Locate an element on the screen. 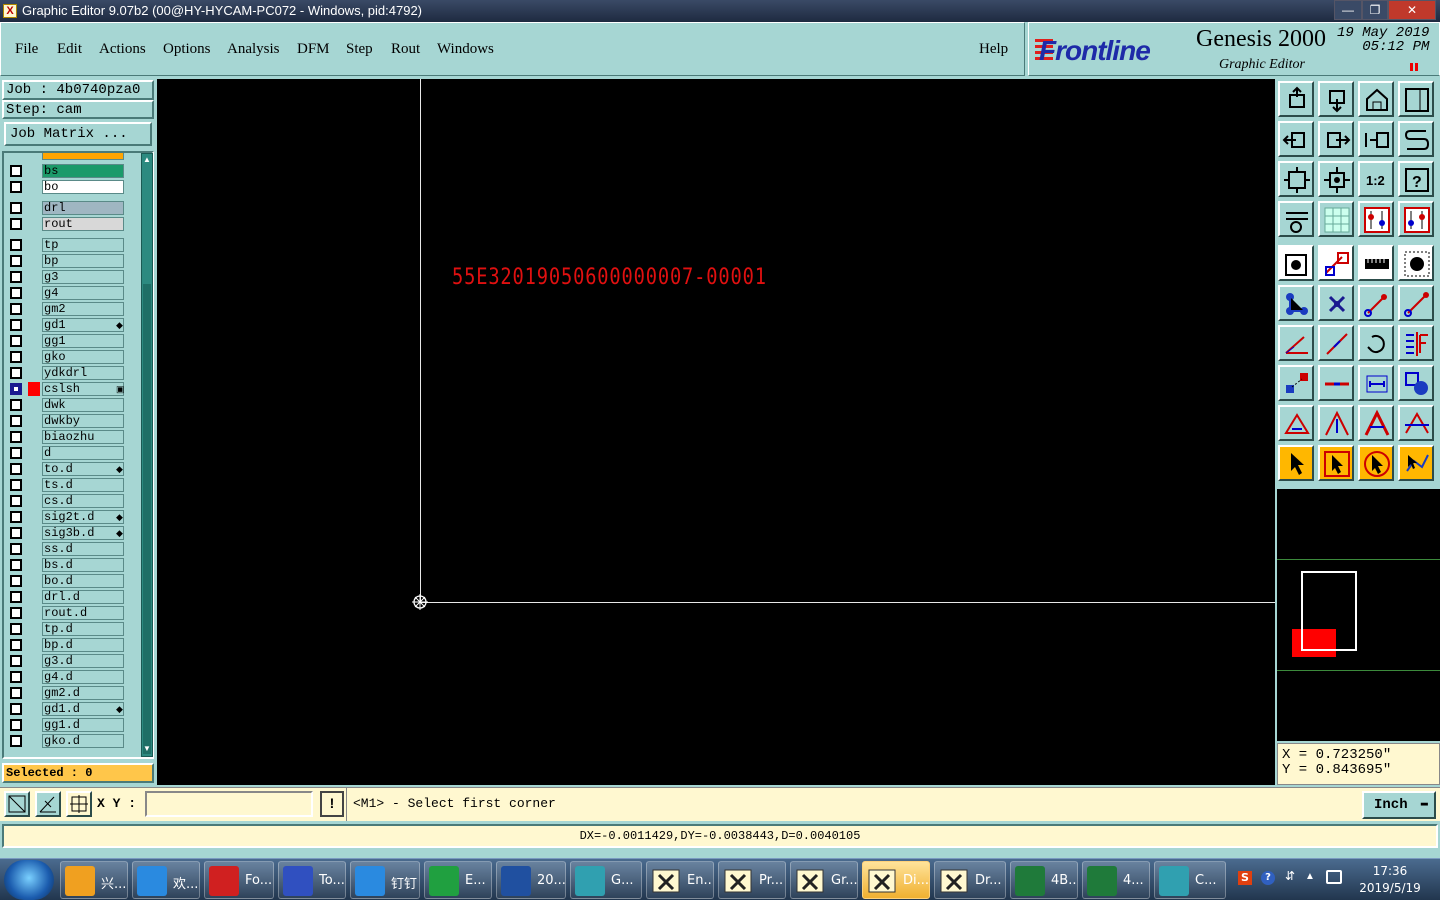 The image size is (1440, 900). menu-step: Step is located at coordinates (359, 49).